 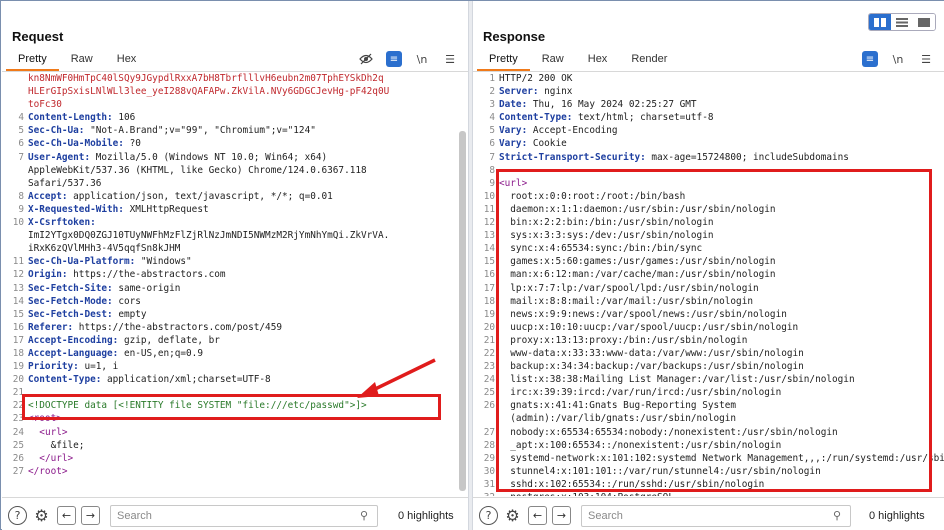 I want to click on line-text: Vary: Cookie, so click(x=721, y=143).